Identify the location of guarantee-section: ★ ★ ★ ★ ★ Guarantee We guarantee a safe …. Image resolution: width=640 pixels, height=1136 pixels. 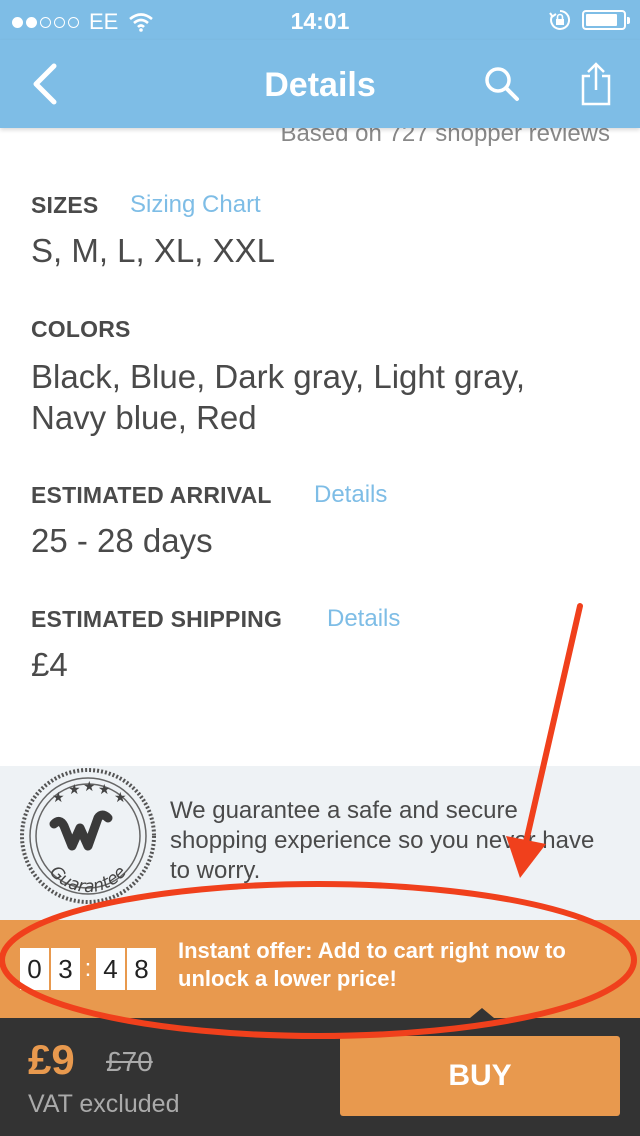
(320, 843).